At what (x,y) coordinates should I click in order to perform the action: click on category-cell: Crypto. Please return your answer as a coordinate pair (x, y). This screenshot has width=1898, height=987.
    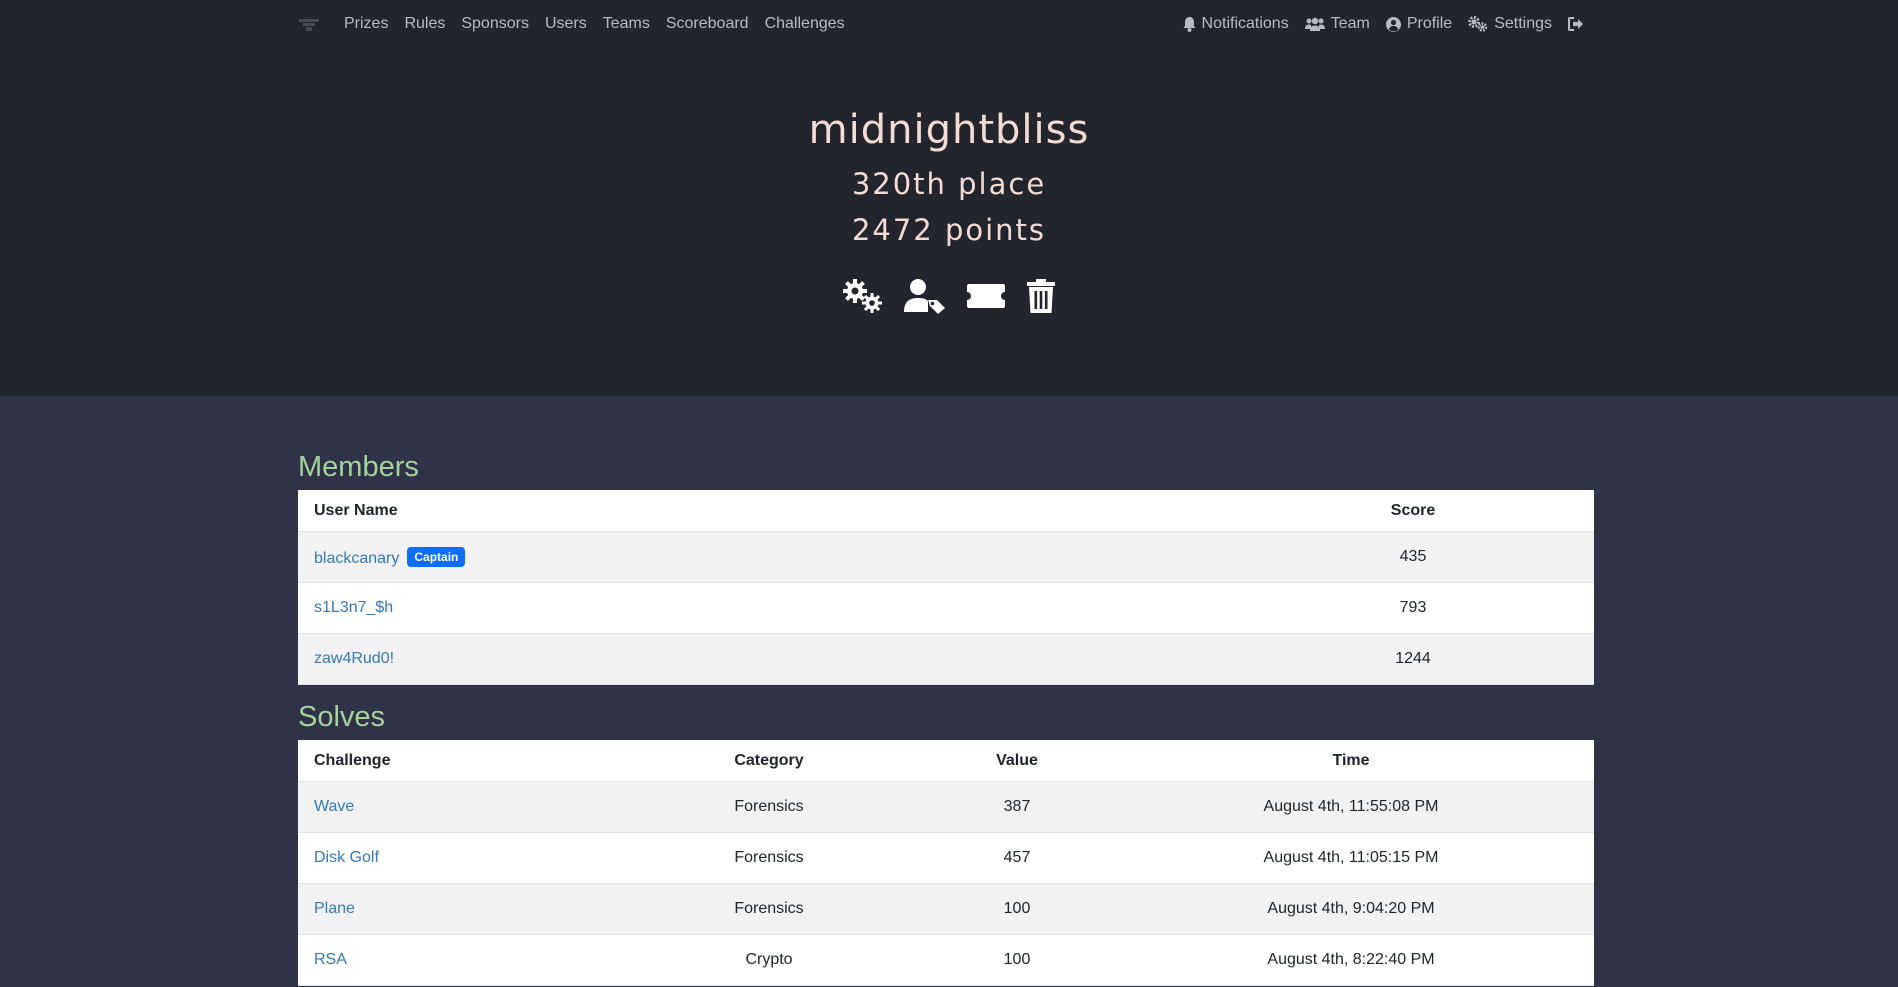
    Looking at the image, I should click on (769, 960).